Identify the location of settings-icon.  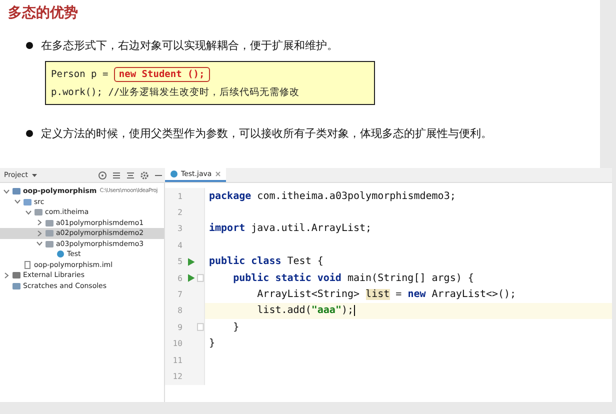
(144, 175).